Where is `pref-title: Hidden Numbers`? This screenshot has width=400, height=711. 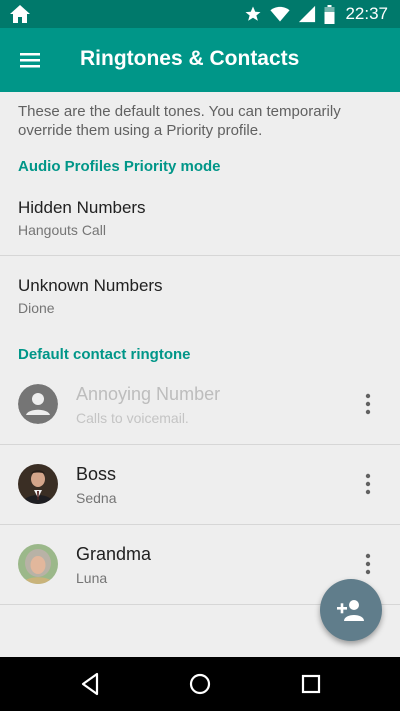
pref-title: Hidden Numbers is located at coordinates (82, 207).